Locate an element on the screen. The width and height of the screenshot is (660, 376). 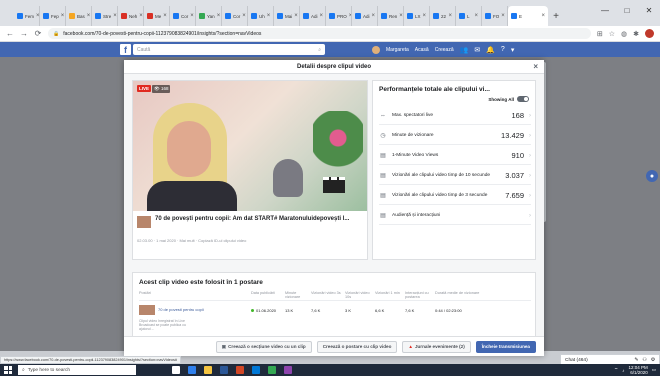
new-message-icon: ✎ is located at coordinates (636, 360).